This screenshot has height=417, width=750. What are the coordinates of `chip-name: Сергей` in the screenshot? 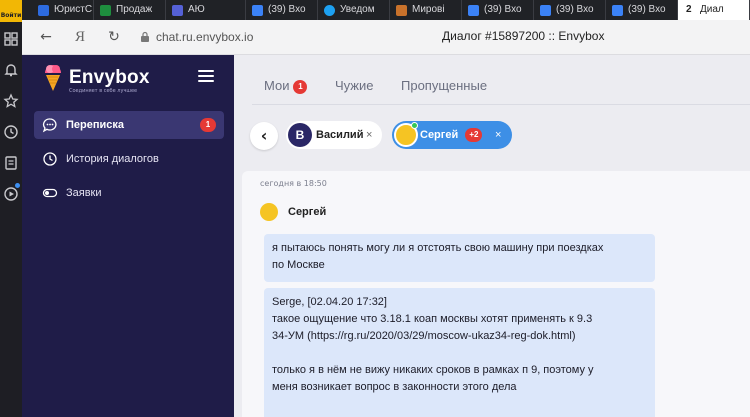 It's located at (439, 135).